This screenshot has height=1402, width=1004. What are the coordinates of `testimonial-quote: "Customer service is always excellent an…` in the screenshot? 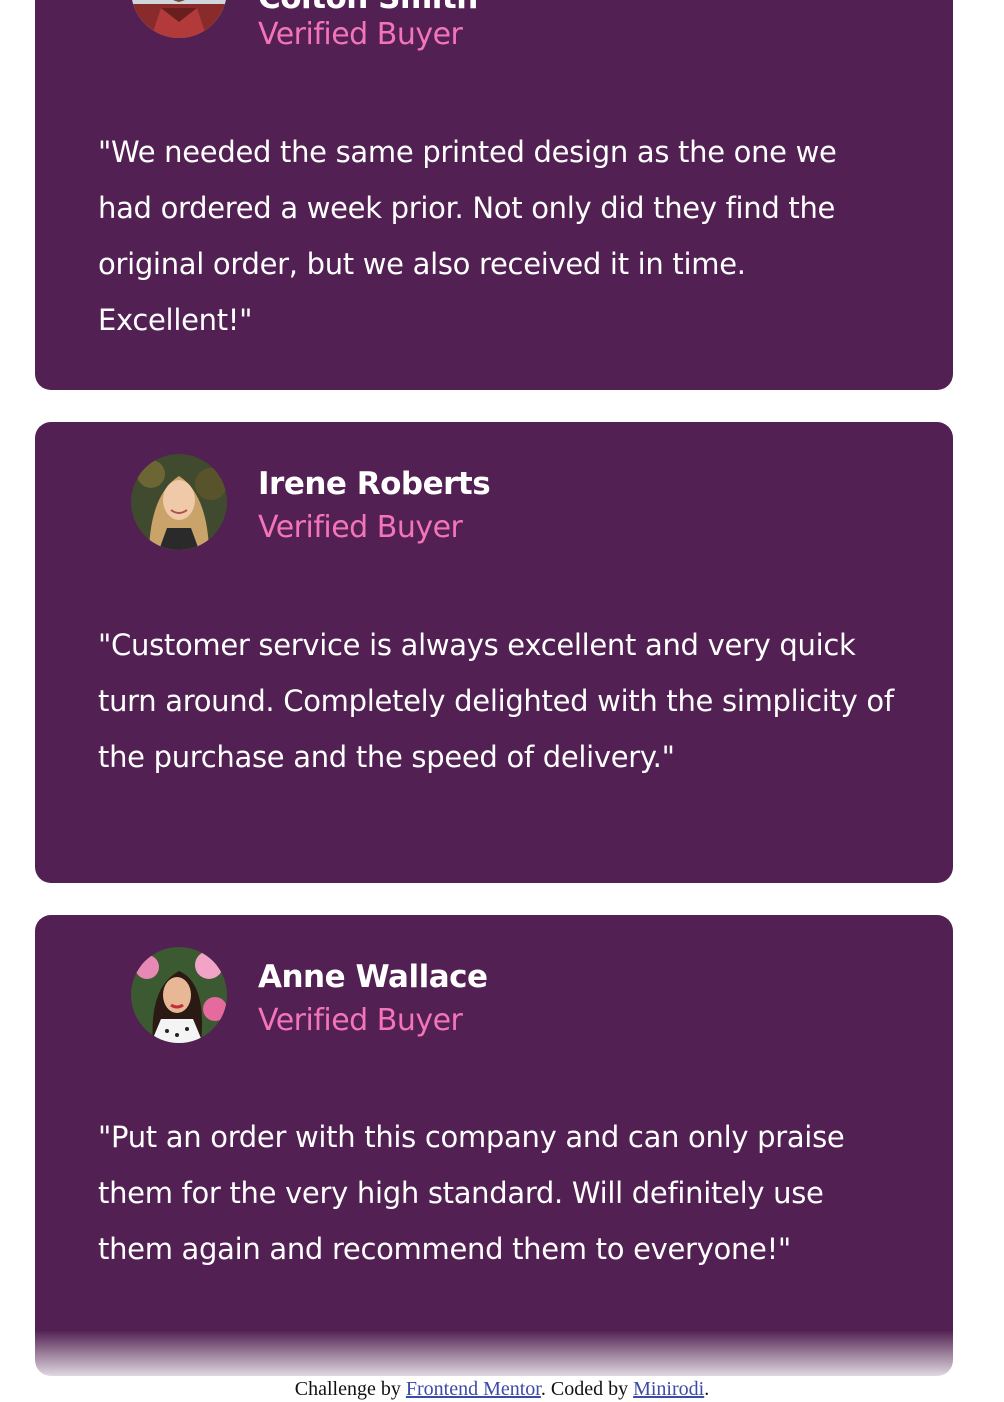 It's located at (496, 701).